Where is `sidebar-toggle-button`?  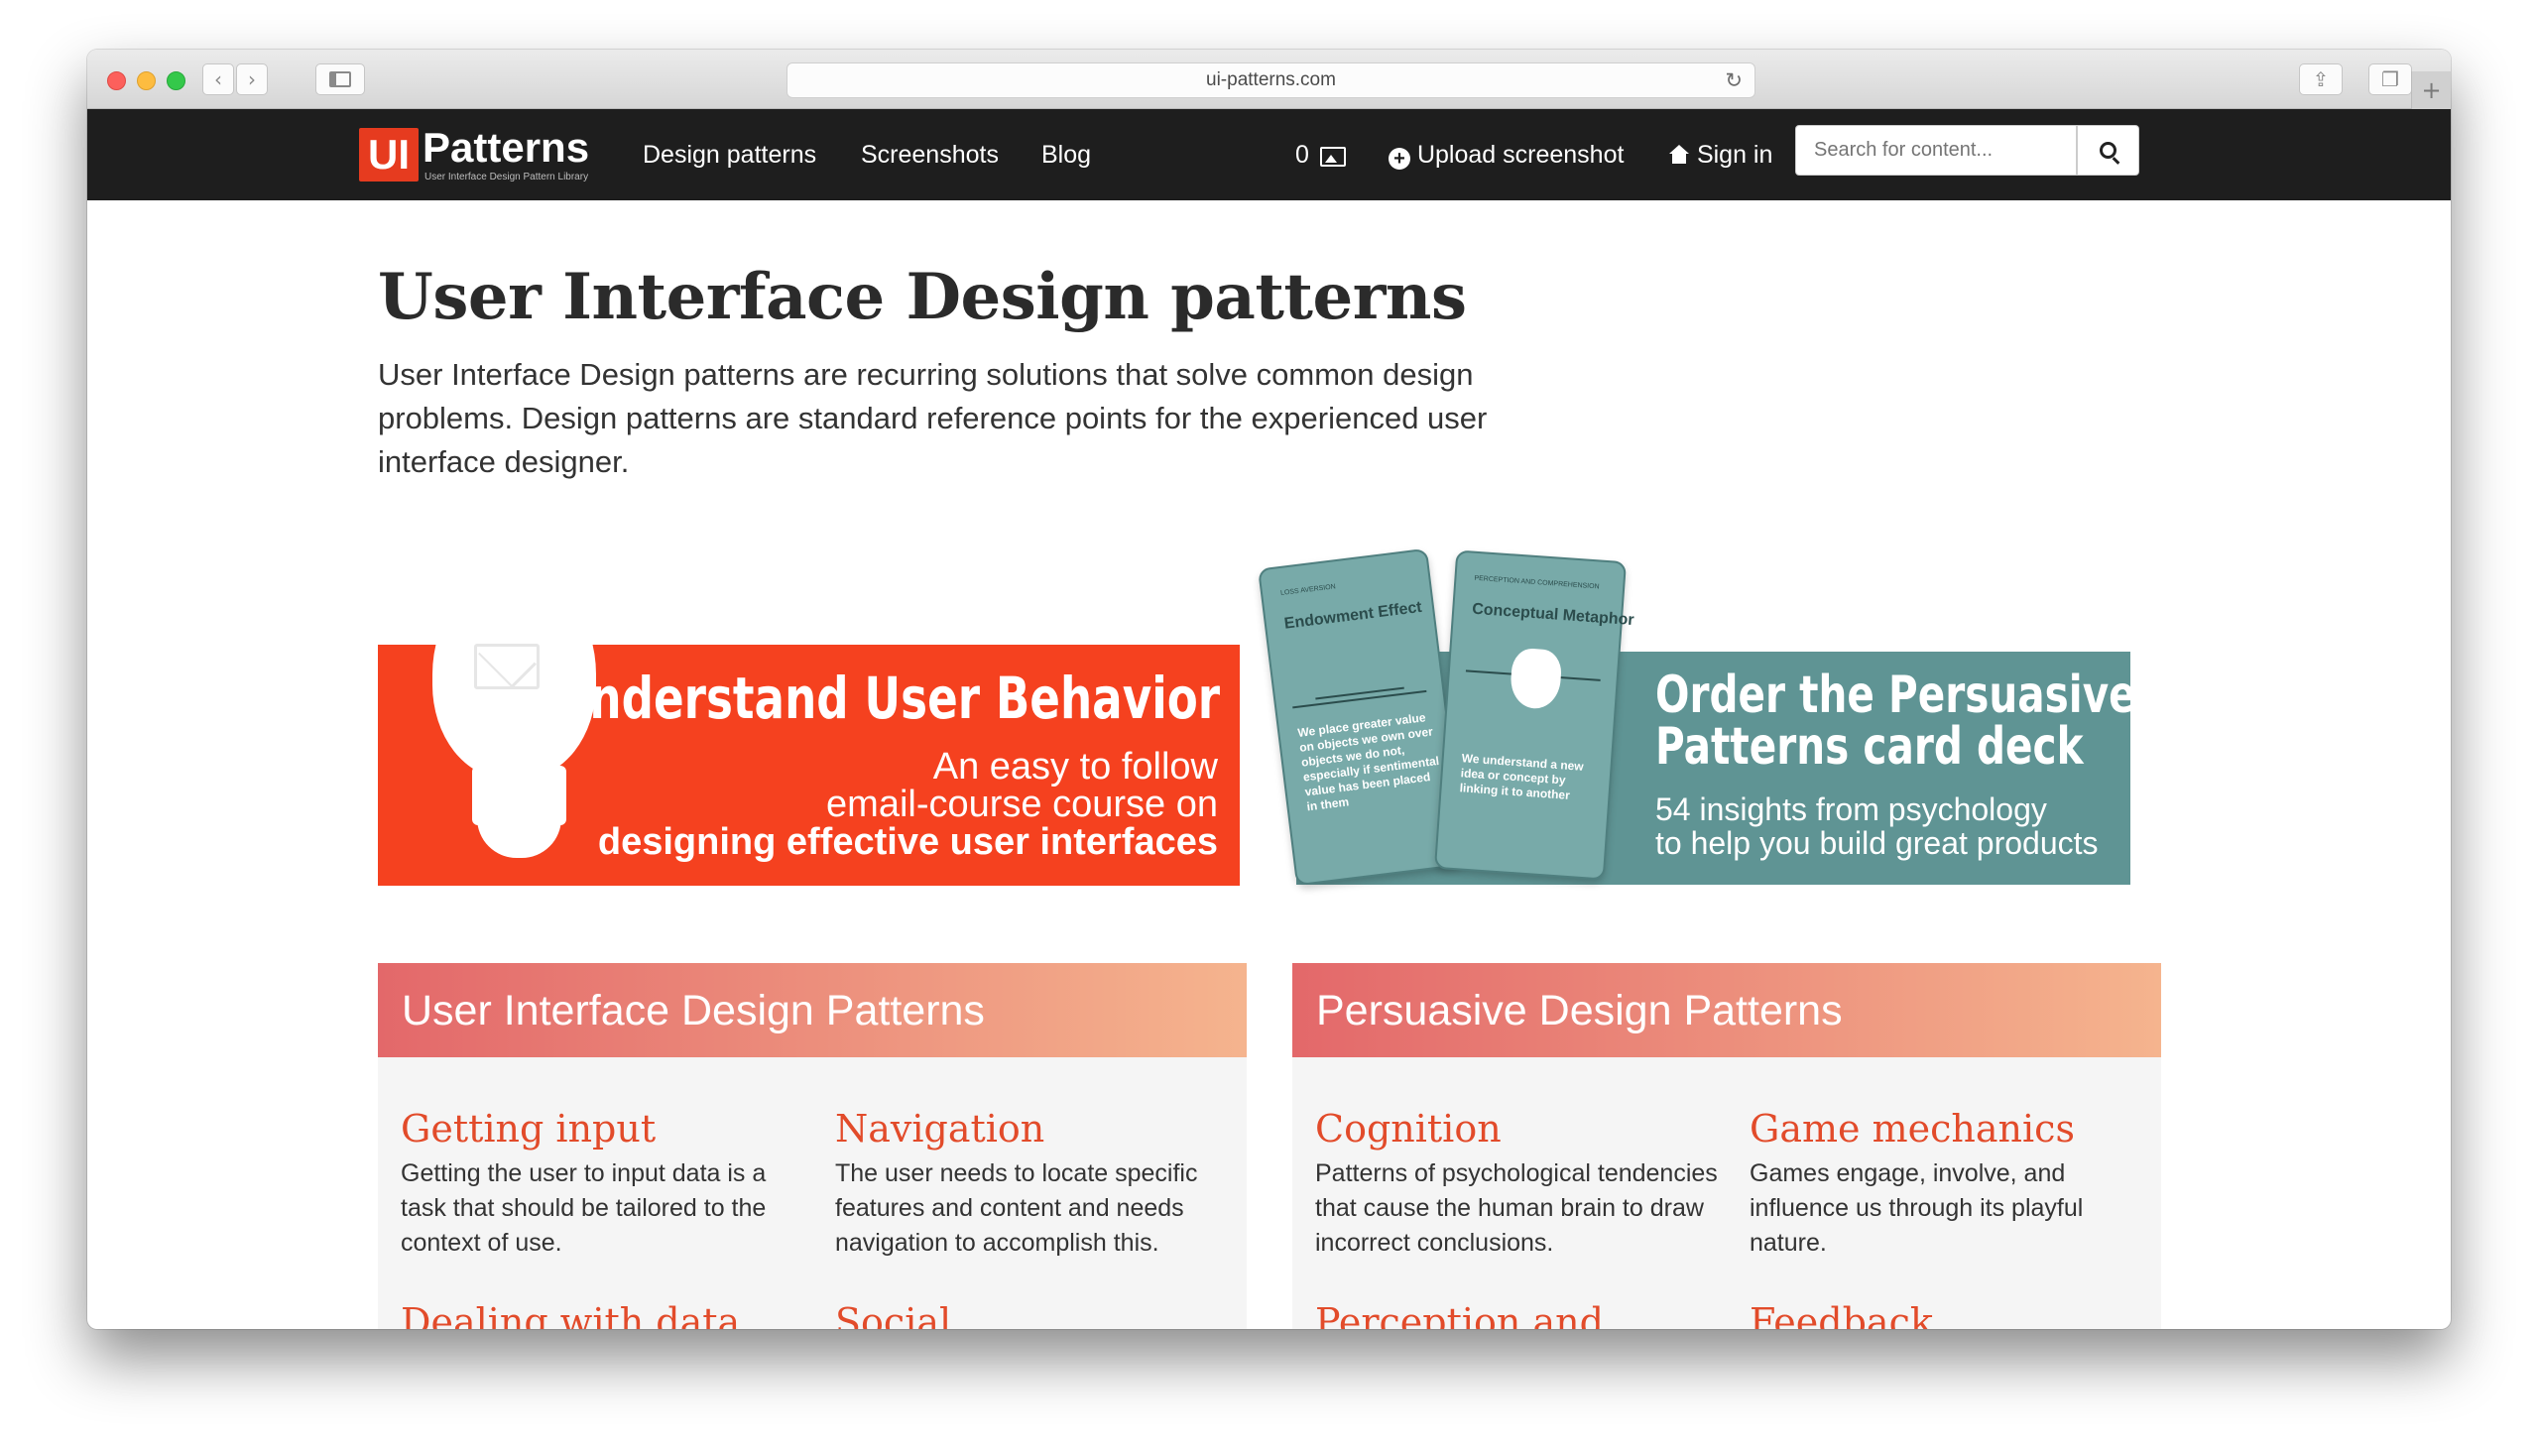 sidebar-toggle-button is located at coordinates (340, 79).